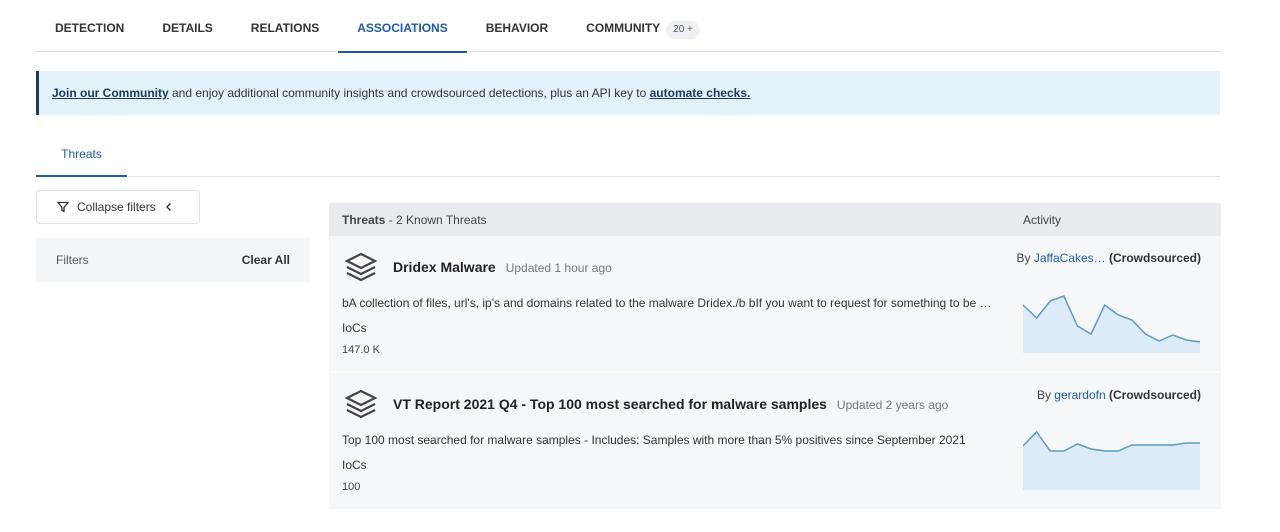 This screenshot has height=532, width=1280. What do you see at coordinates (89, 26) in the screenshot?
I see `tab-detection: DETECTION` at bounding box center [89, 26].